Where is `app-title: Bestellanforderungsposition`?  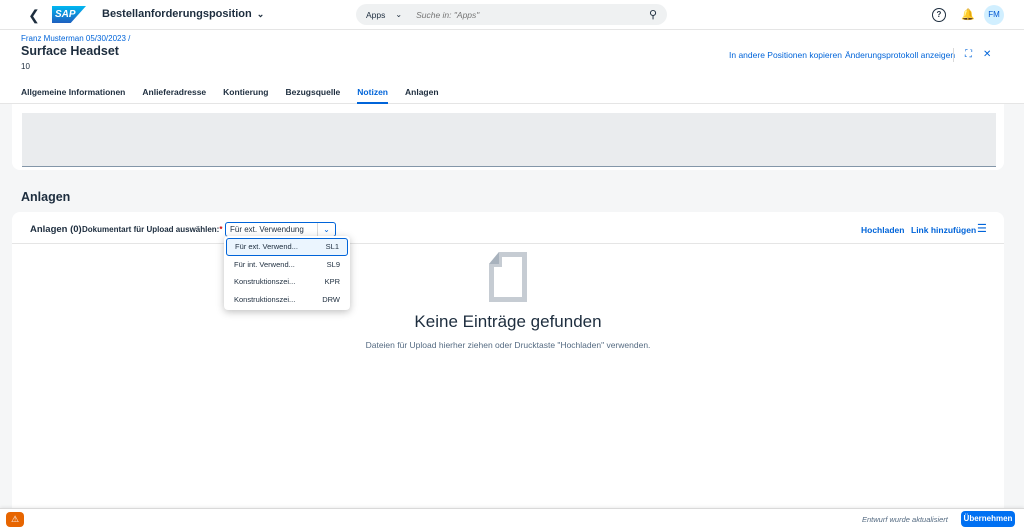 app-title: Bestellanforderungsposition is located at coordinates (177, 14).